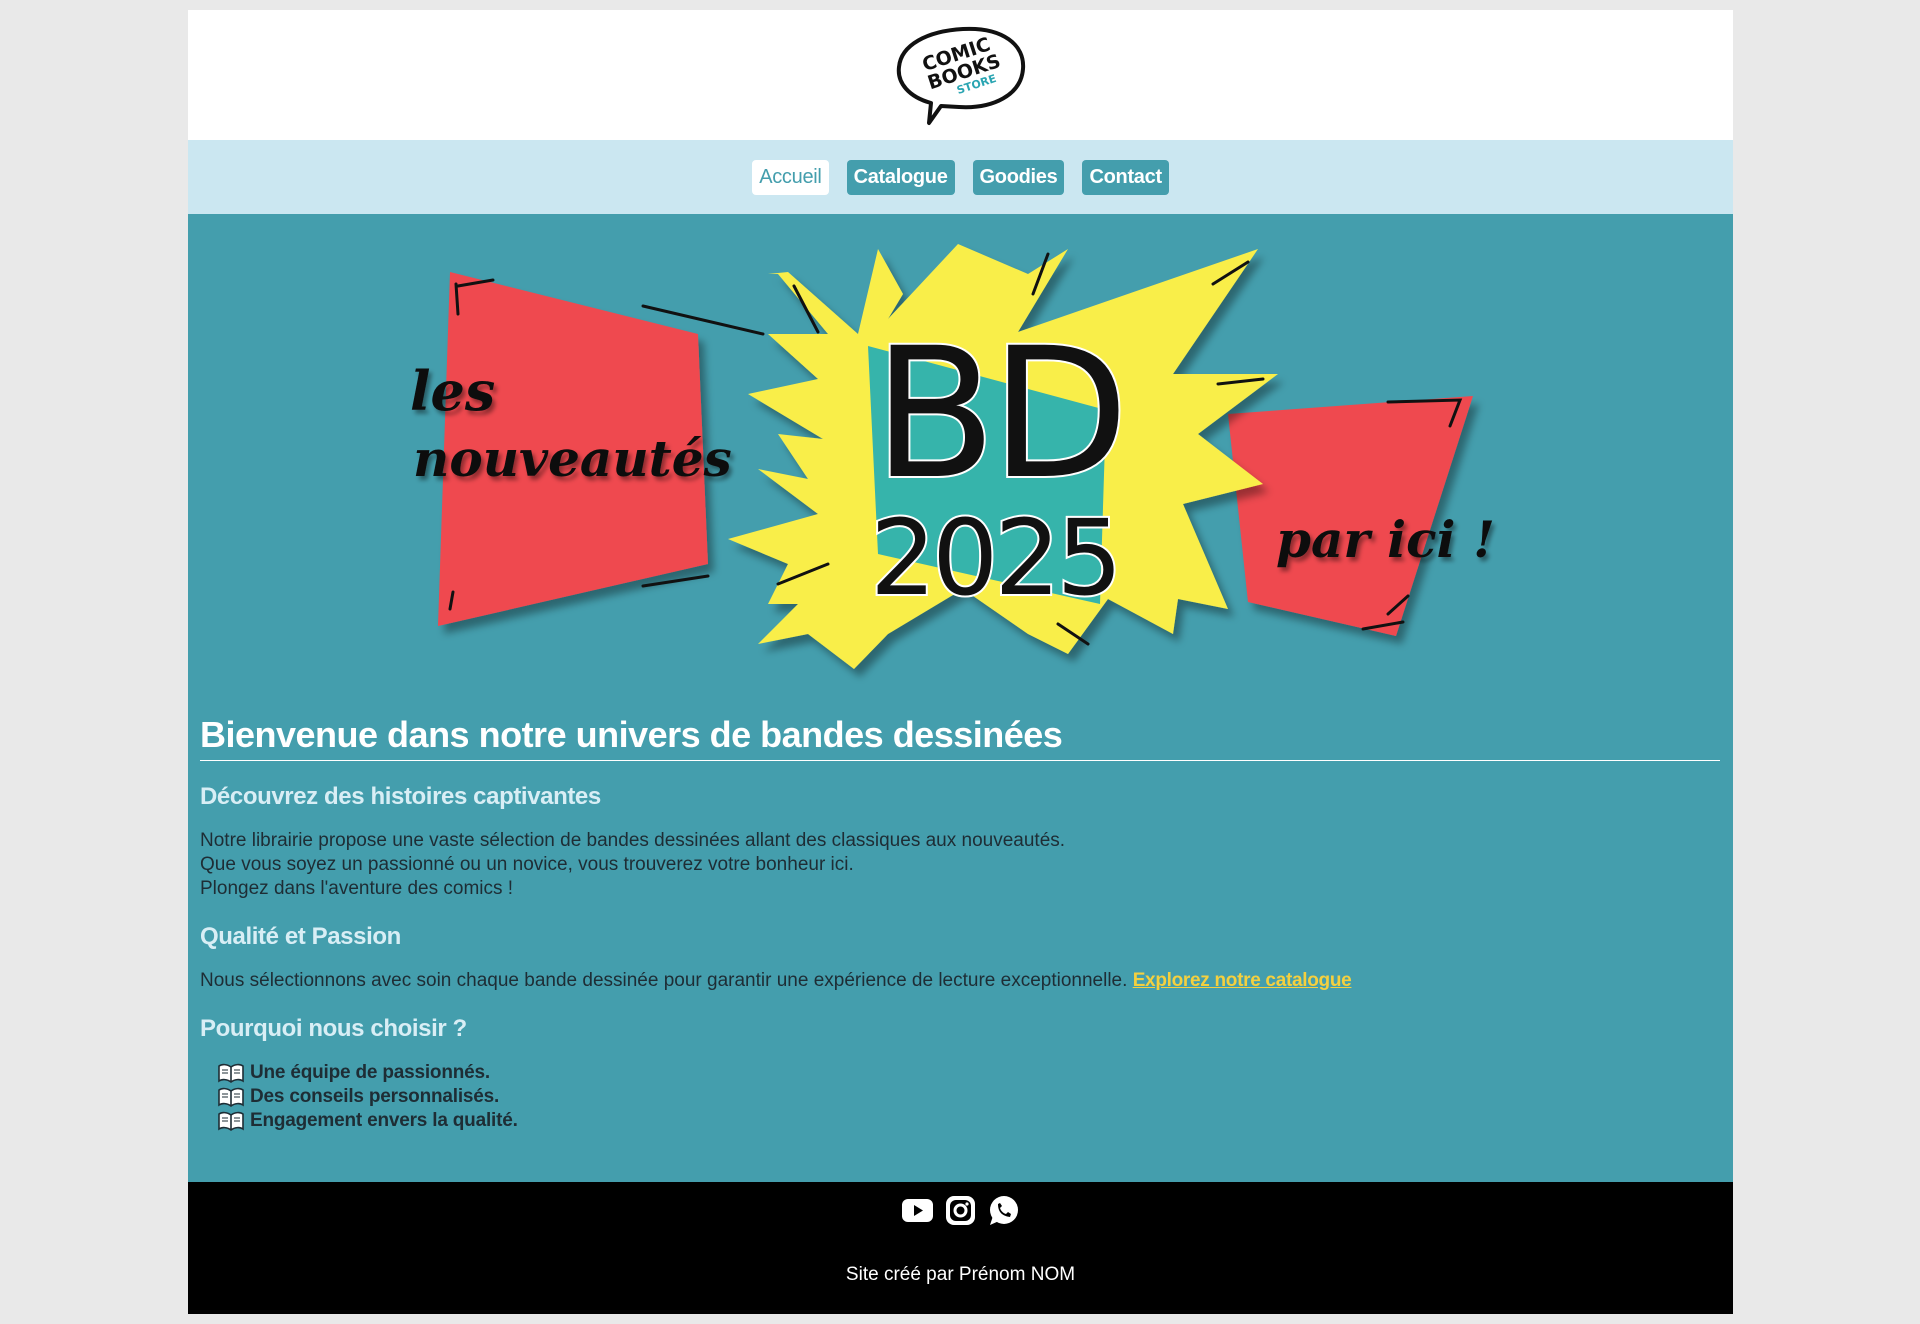 The image size is (1920, 1324). I want to click on list-item: Des conseils personnalisés., so click(969, 1097).